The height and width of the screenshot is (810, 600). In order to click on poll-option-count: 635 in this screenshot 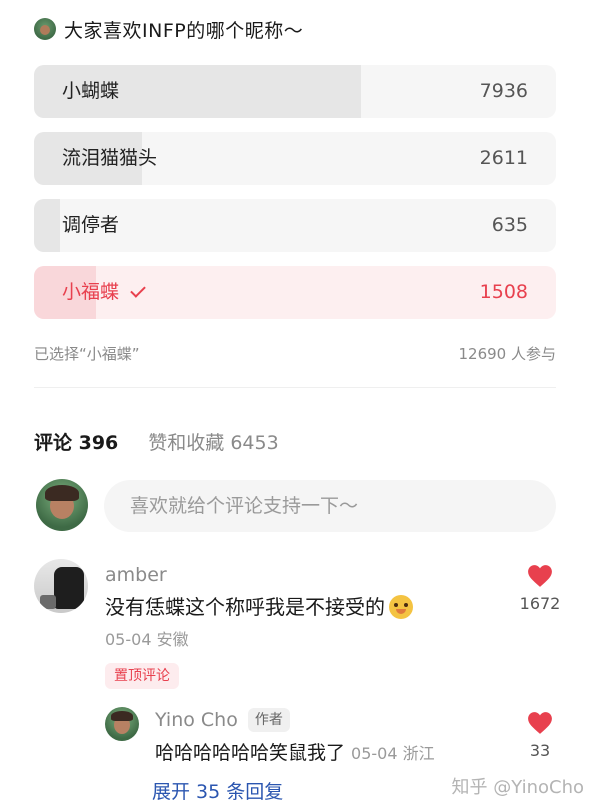, I will do `click(509, 225)`.